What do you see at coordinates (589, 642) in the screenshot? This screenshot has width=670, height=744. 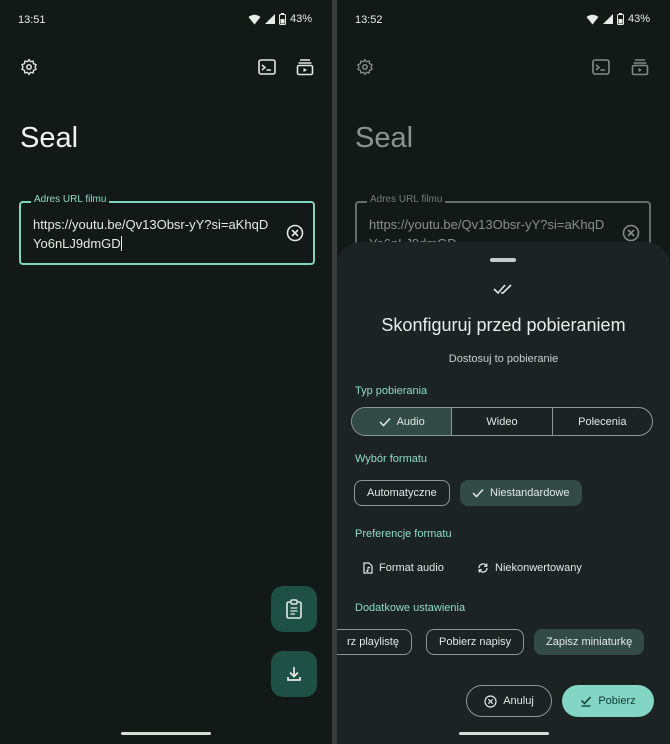 I see `chip-thumbnail: Zapisz miniaturkę` at bounding box center [589, 642].